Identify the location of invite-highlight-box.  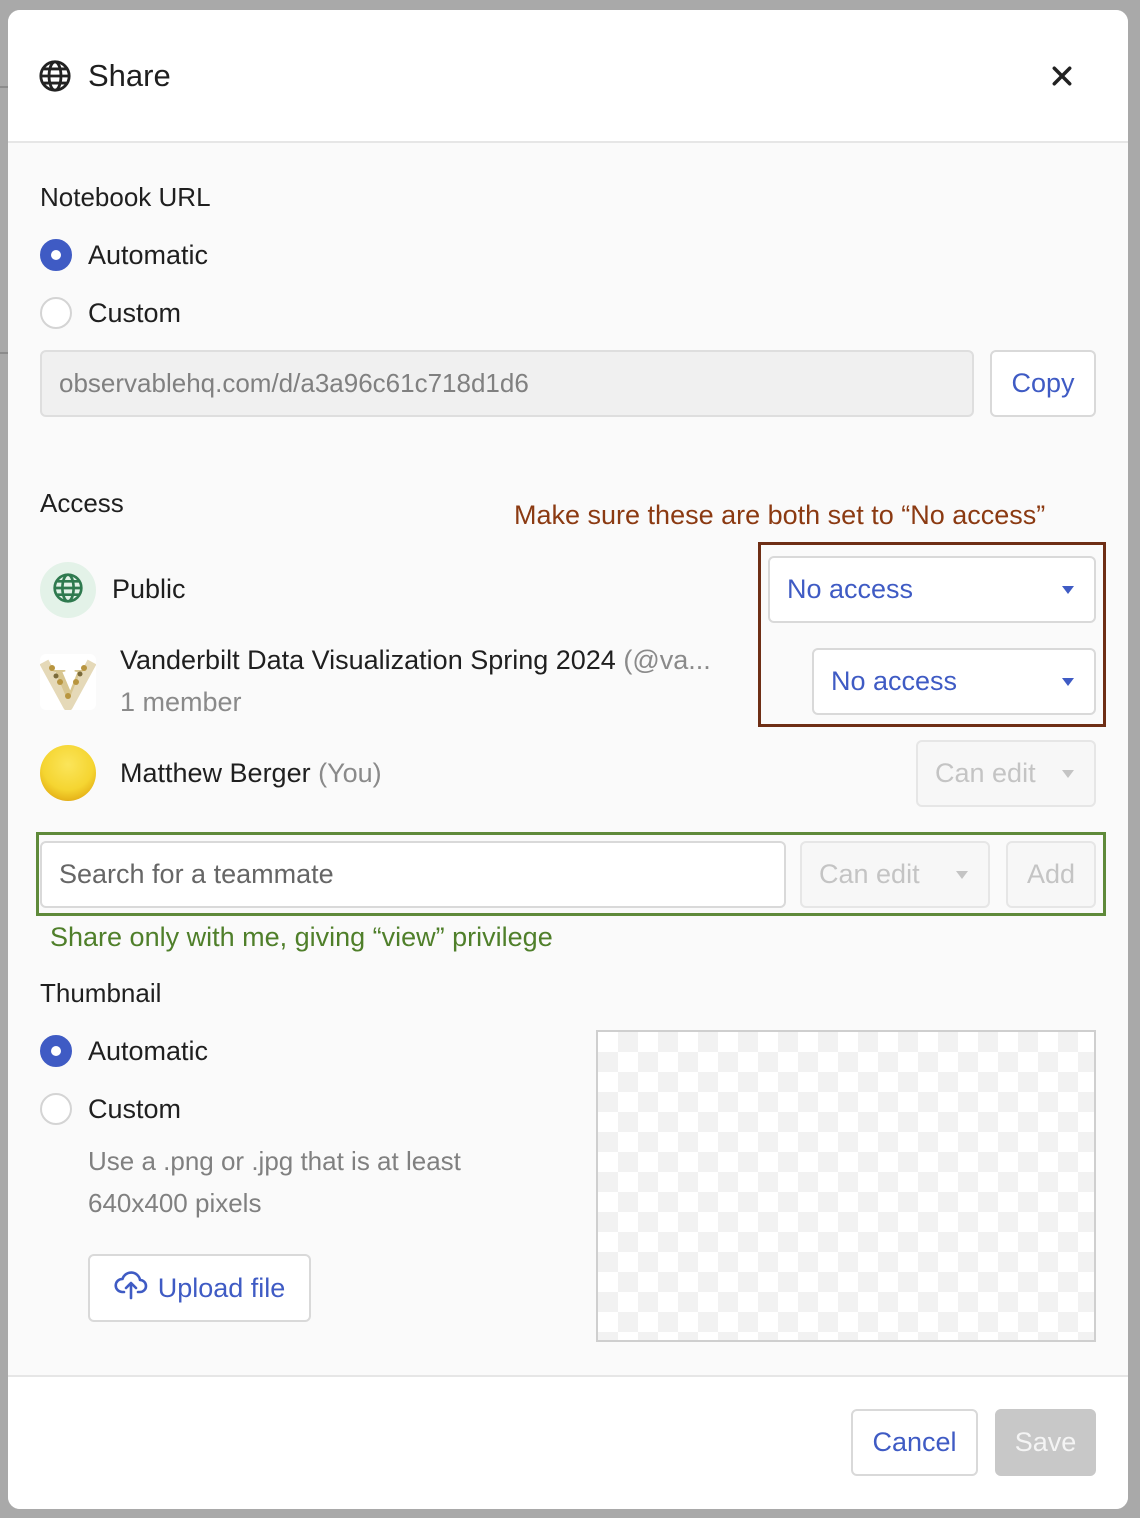
(571, 874).